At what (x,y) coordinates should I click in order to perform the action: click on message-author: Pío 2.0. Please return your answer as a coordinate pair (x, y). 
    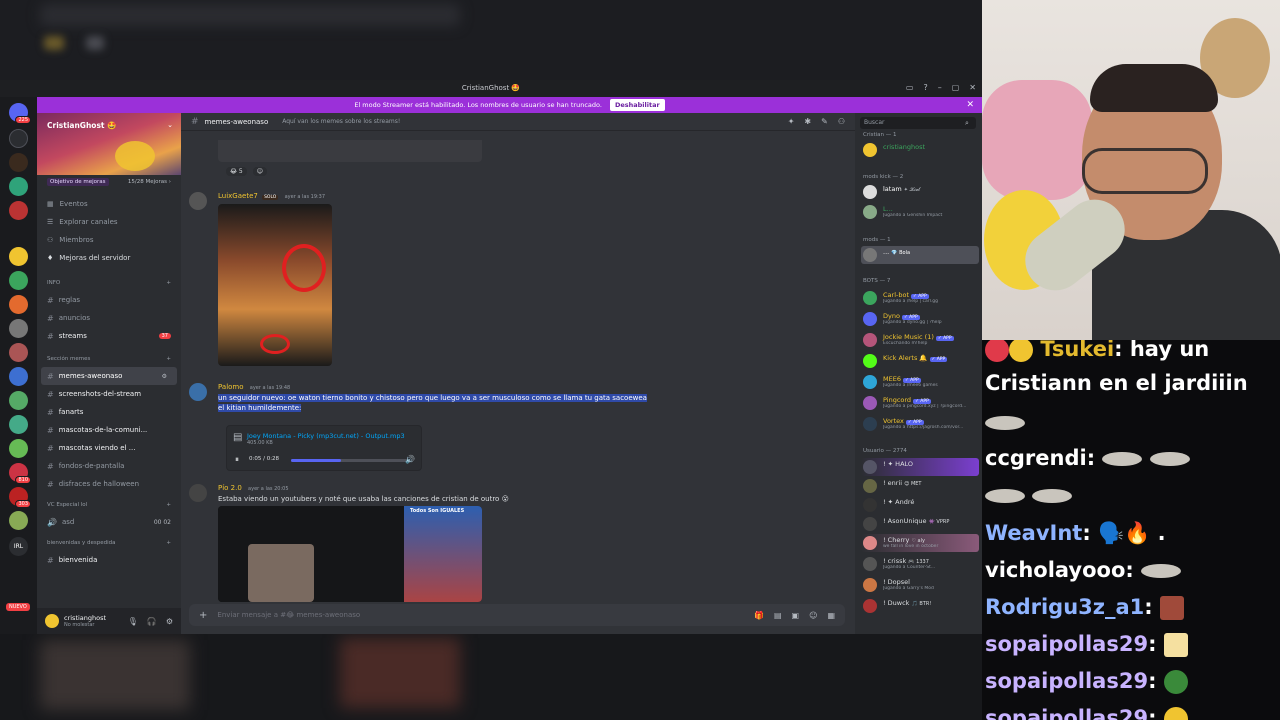
    Looking at the image, I should click on (230, 488).